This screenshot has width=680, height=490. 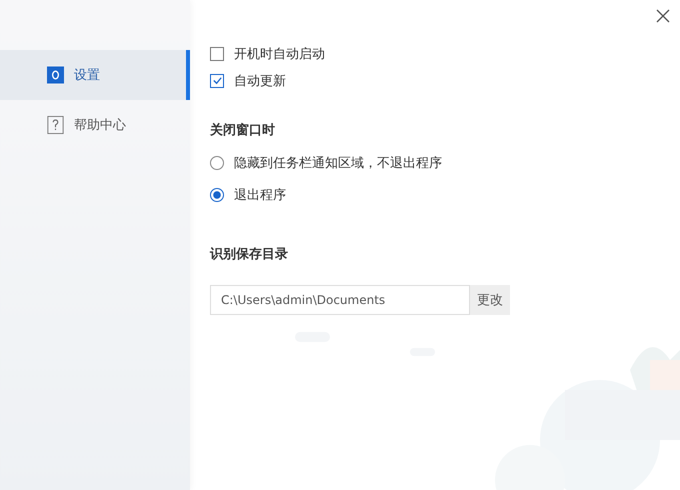 What do you see at coordinates (249, 254) in the screenshot?
I see `section-heading: 识别保存目录` at bounding box center [249, 254].